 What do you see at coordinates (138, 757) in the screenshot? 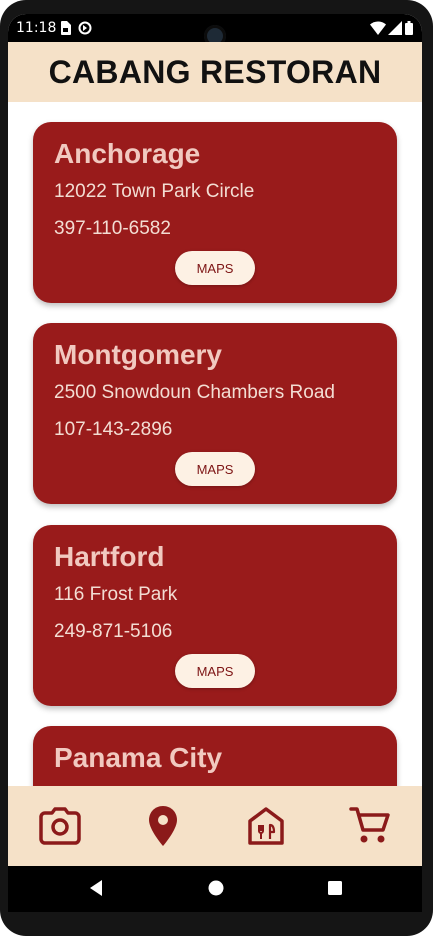
I see `branch-name: Panama City` at bounding box center [138, 757].